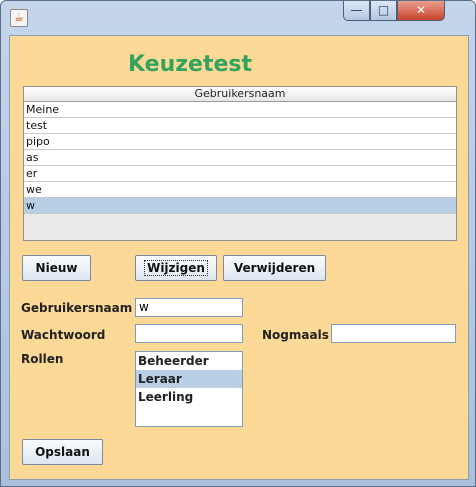 Image resolution: width=476 pixels, height=487 pixels. I want to click on wijzigen-button: Wijzigen, so click(176, 268).